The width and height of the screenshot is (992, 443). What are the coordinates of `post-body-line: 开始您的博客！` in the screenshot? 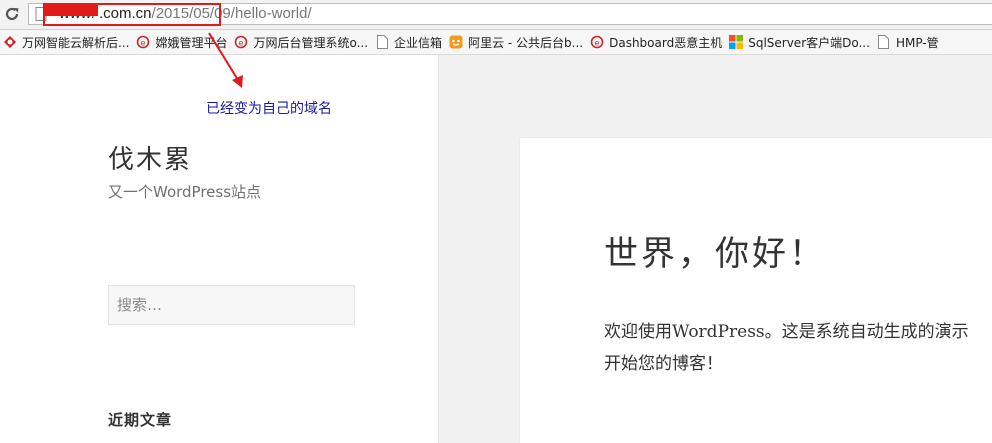 It's located at (663, 364).